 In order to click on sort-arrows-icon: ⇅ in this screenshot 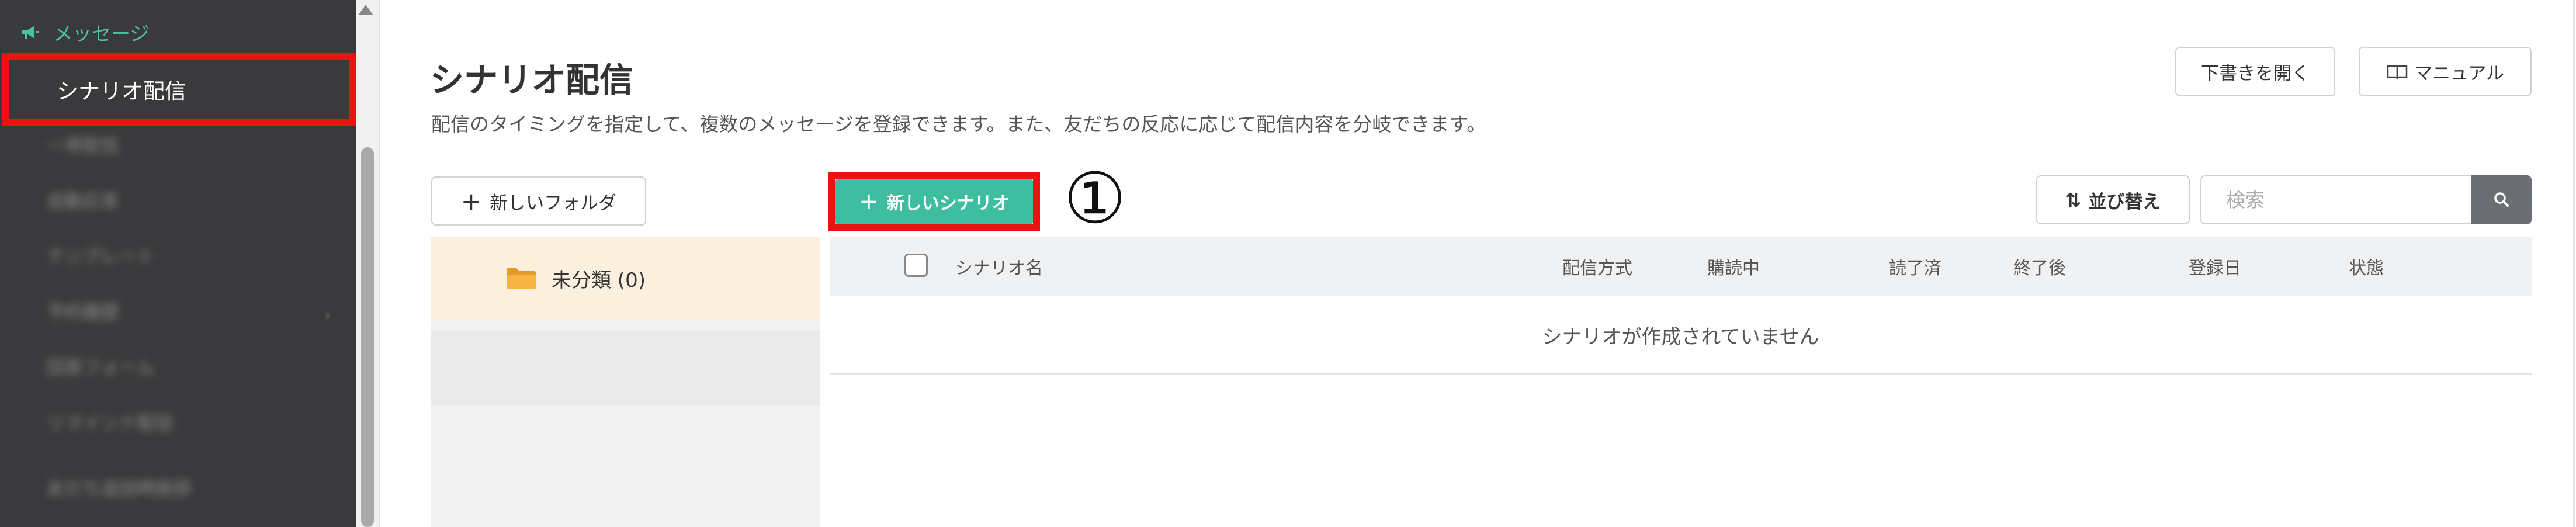, I will do `click(2073, 200)`.